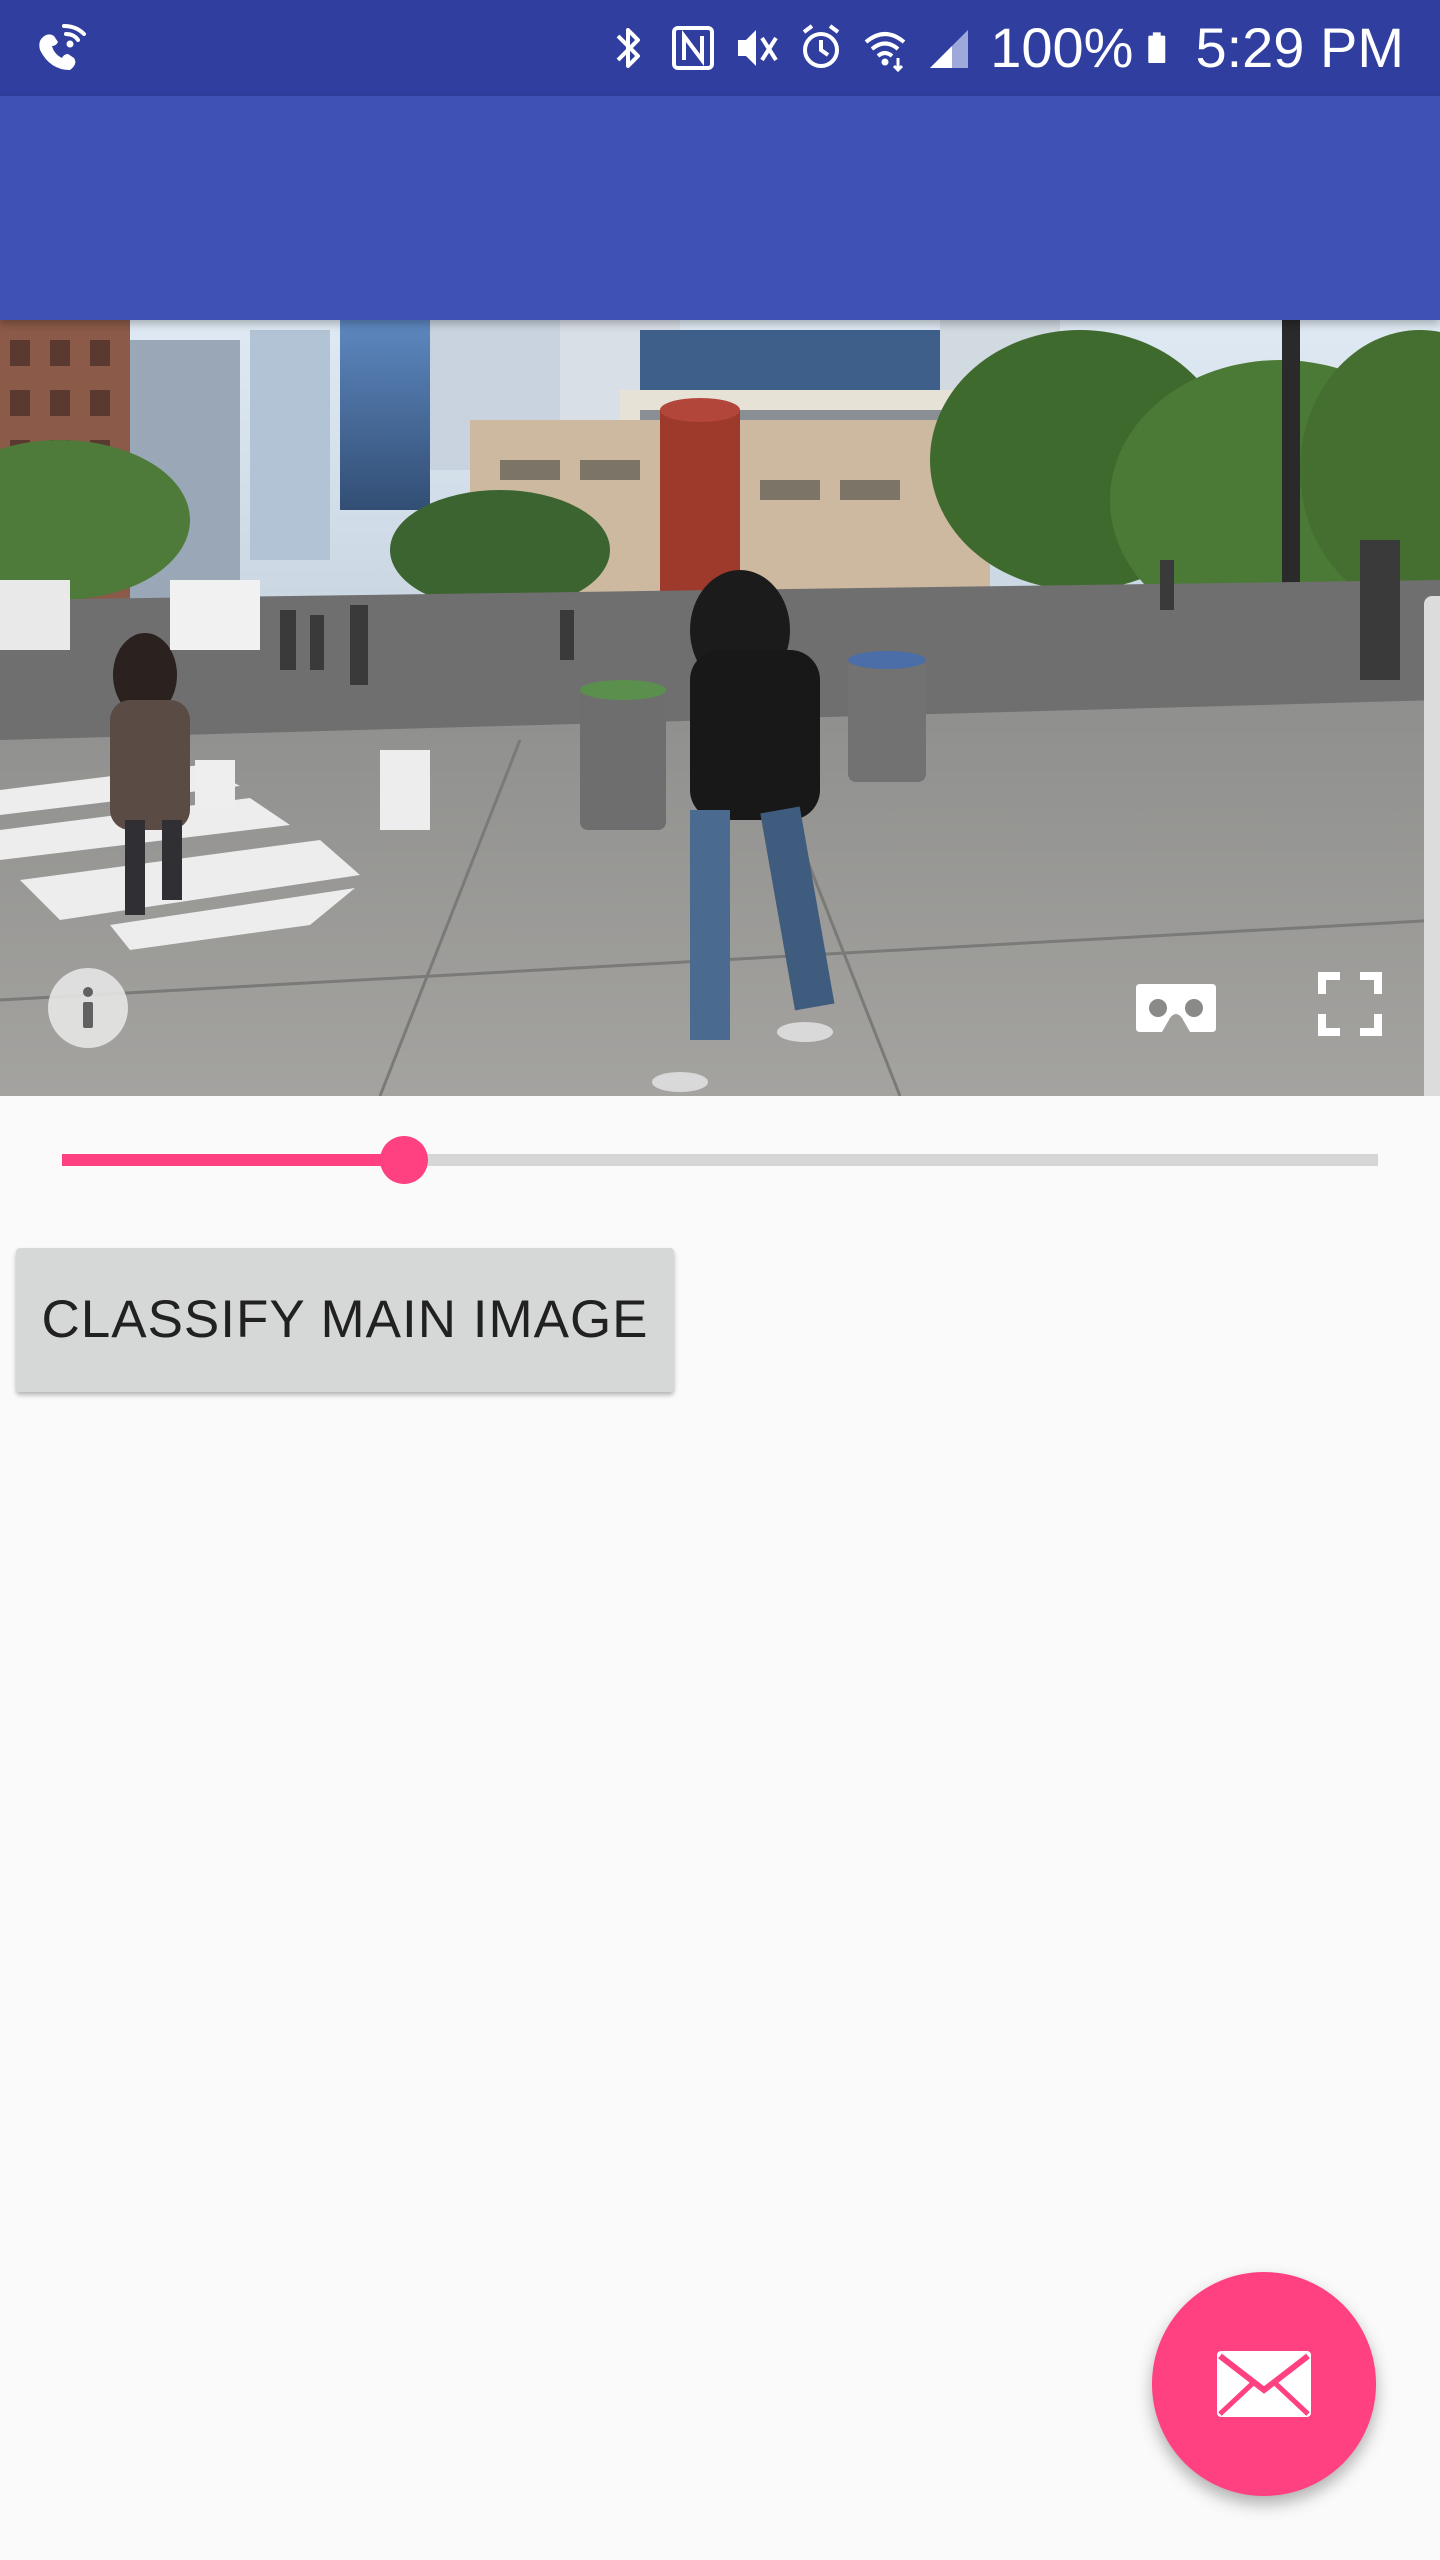 This screenshot has width=1440, height=2560. Describe the element at coordinates (1176, 1008) in the screenshot. I see `cardboard-vr-icon` at that location.